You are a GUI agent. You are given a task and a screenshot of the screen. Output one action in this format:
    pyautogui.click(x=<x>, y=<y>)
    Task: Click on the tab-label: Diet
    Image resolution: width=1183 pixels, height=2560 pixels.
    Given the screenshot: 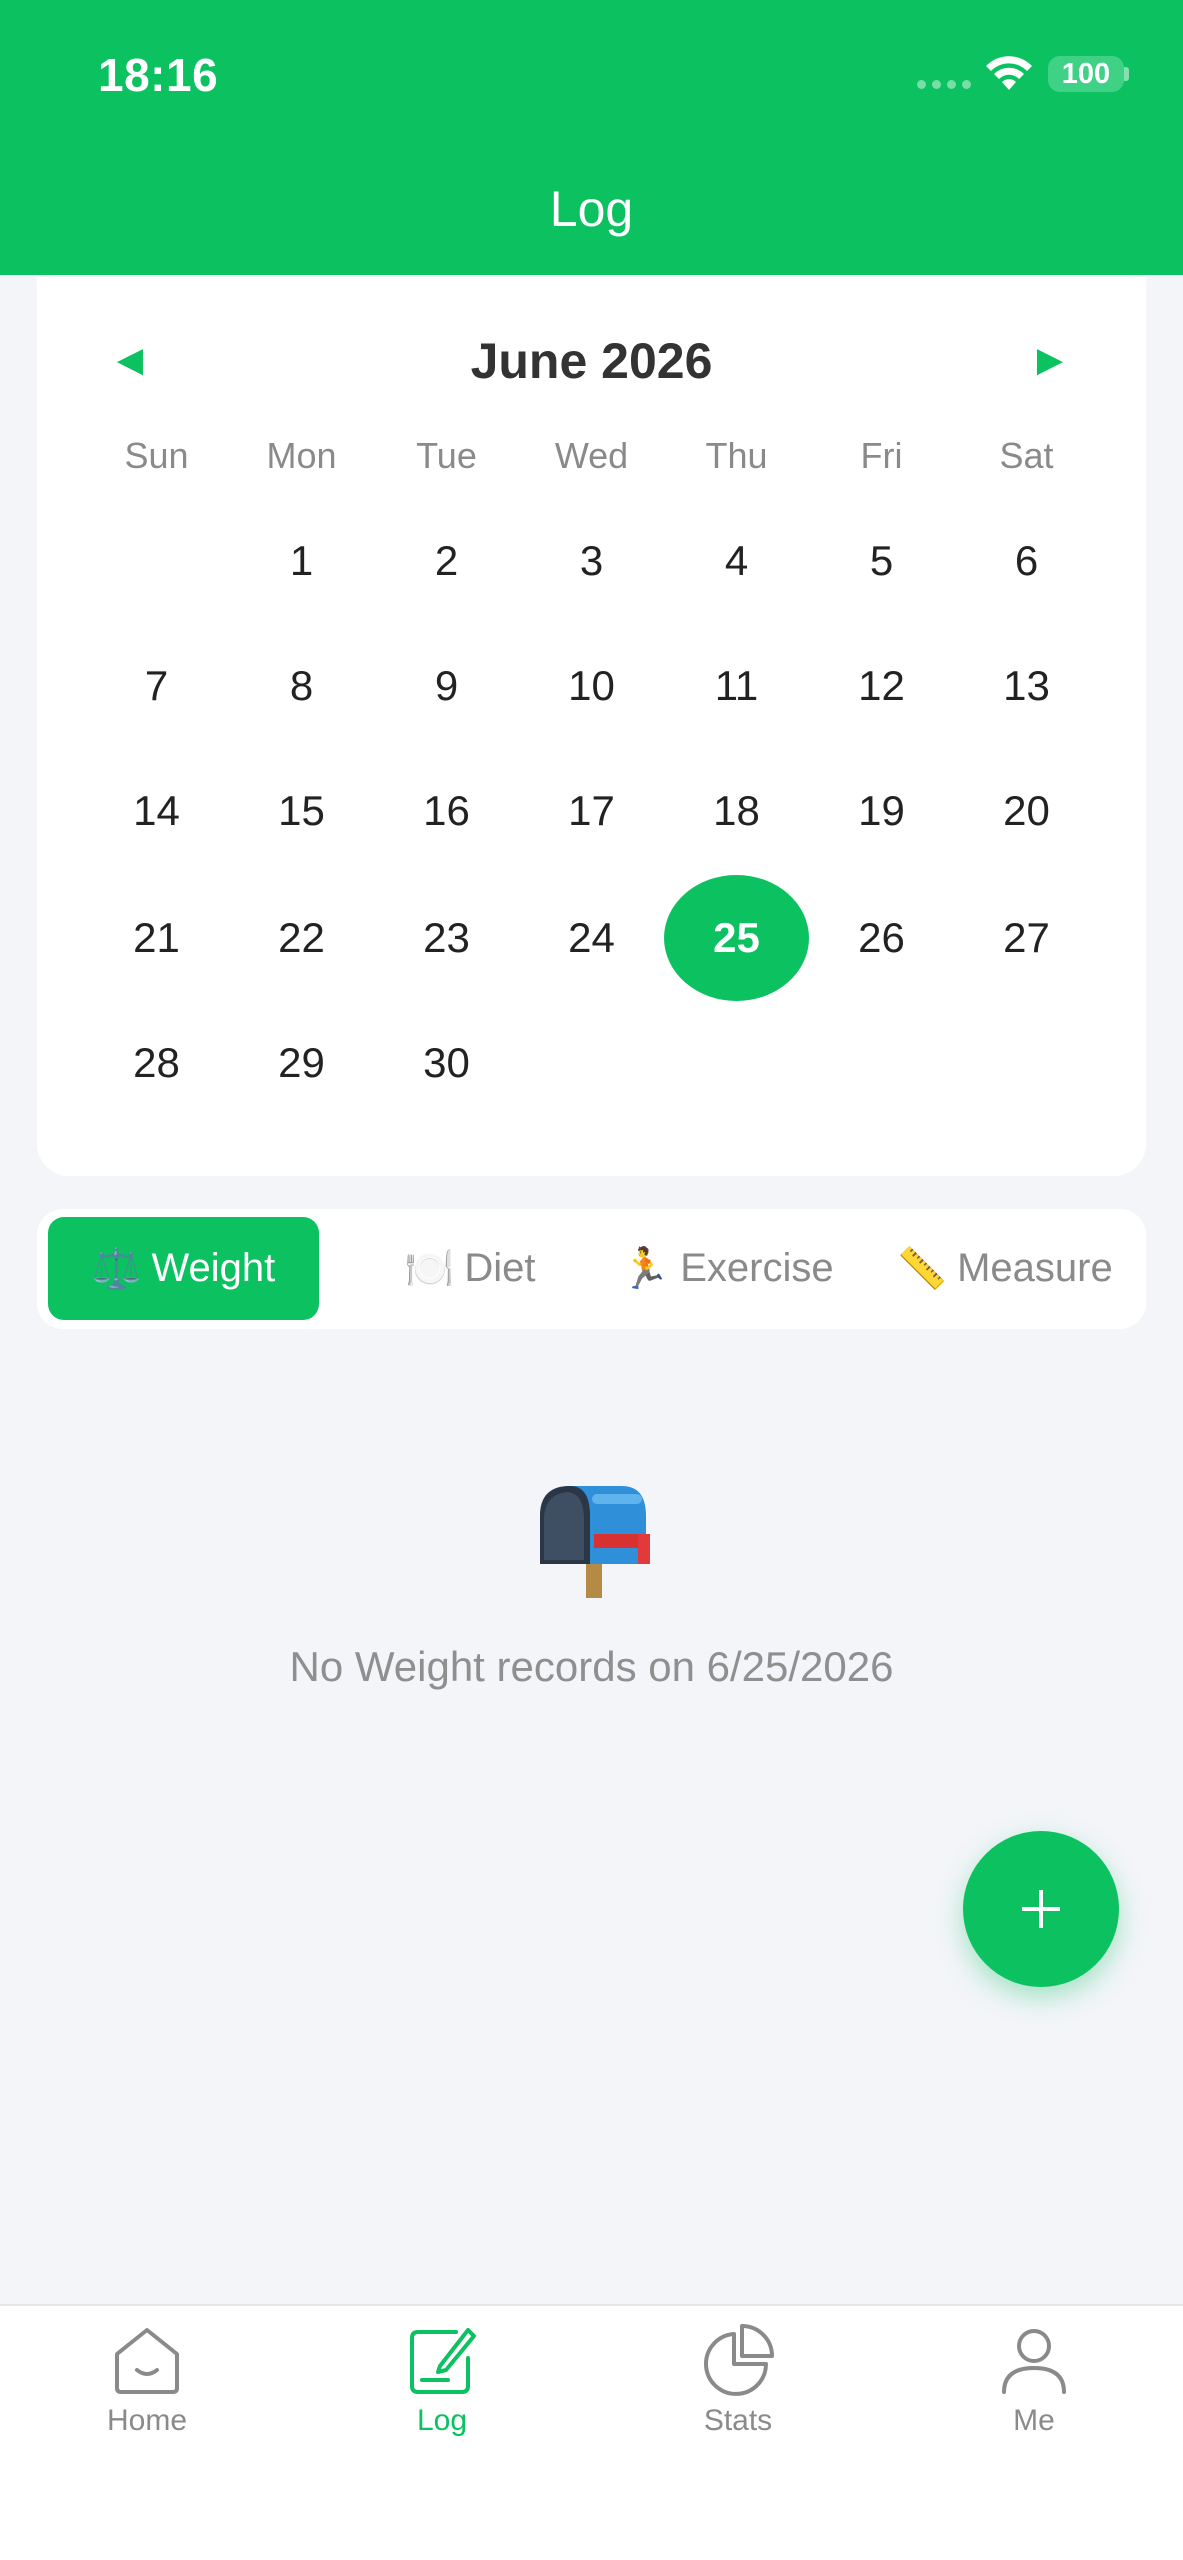 What is the action you would take?
    pyautogui.click(x=500, y=1268)
    